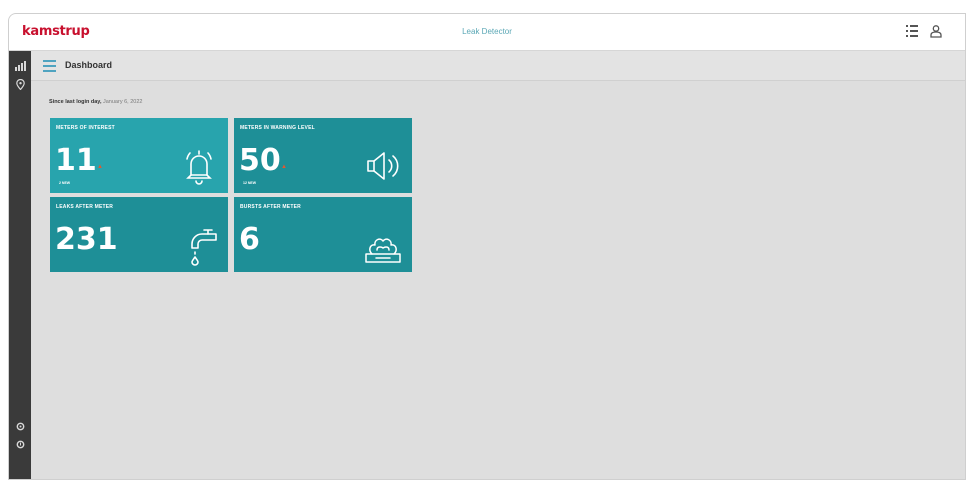 The width and height of the screenshot is (966, 480). I want to click on bell-icon, so click(199, 166).